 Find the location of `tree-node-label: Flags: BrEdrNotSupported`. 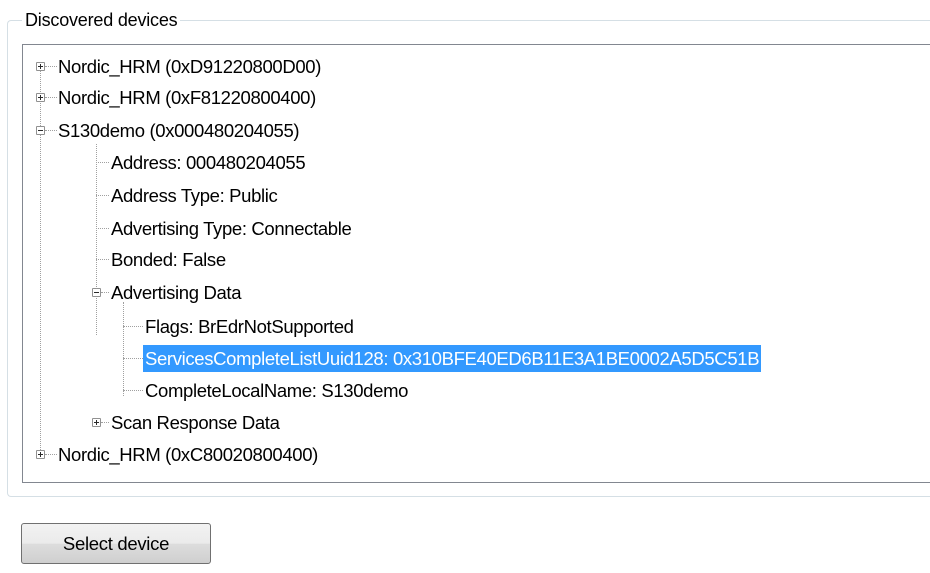

tree-node-label: Flags: BrEdrNotSupported is located at coordinates (249, 326).